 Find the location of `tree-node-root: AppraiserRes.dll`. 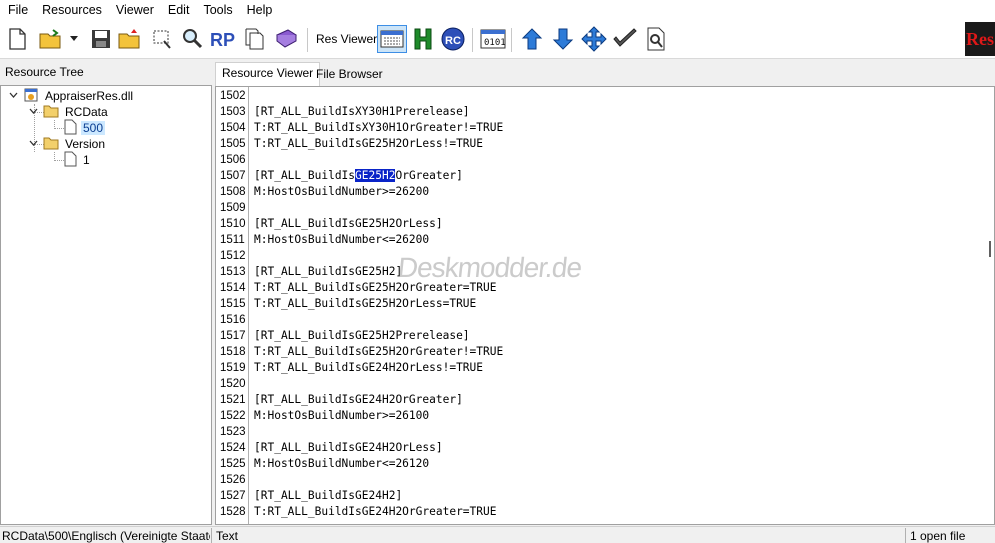

tree-node-root: AppraiserRes.dll is located at coordinates (79, 96).